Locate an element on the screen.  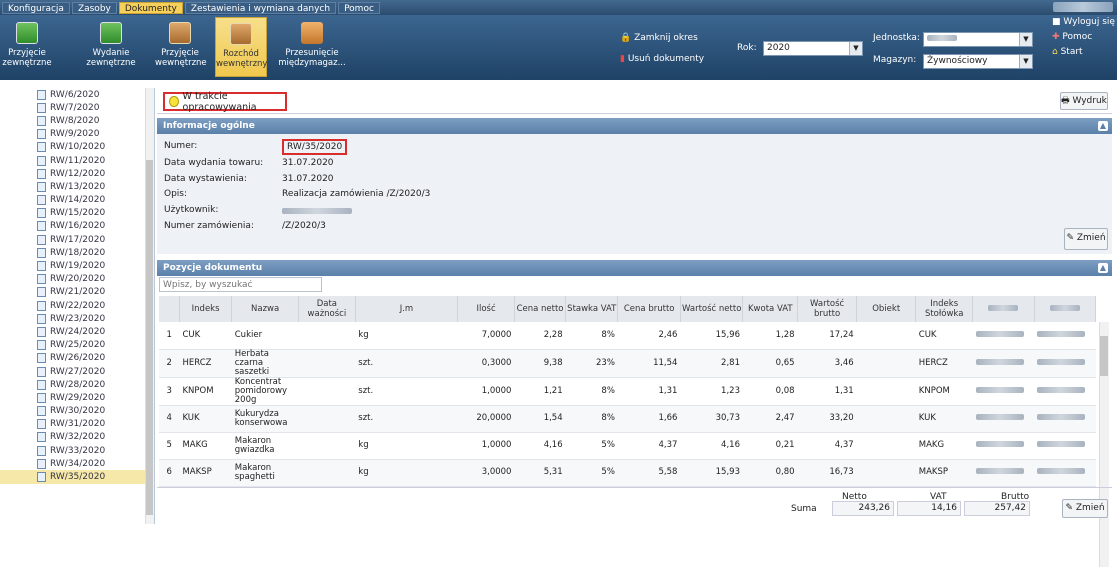
tree-item: RW/27/2020 is located at coordinates (77, 371).